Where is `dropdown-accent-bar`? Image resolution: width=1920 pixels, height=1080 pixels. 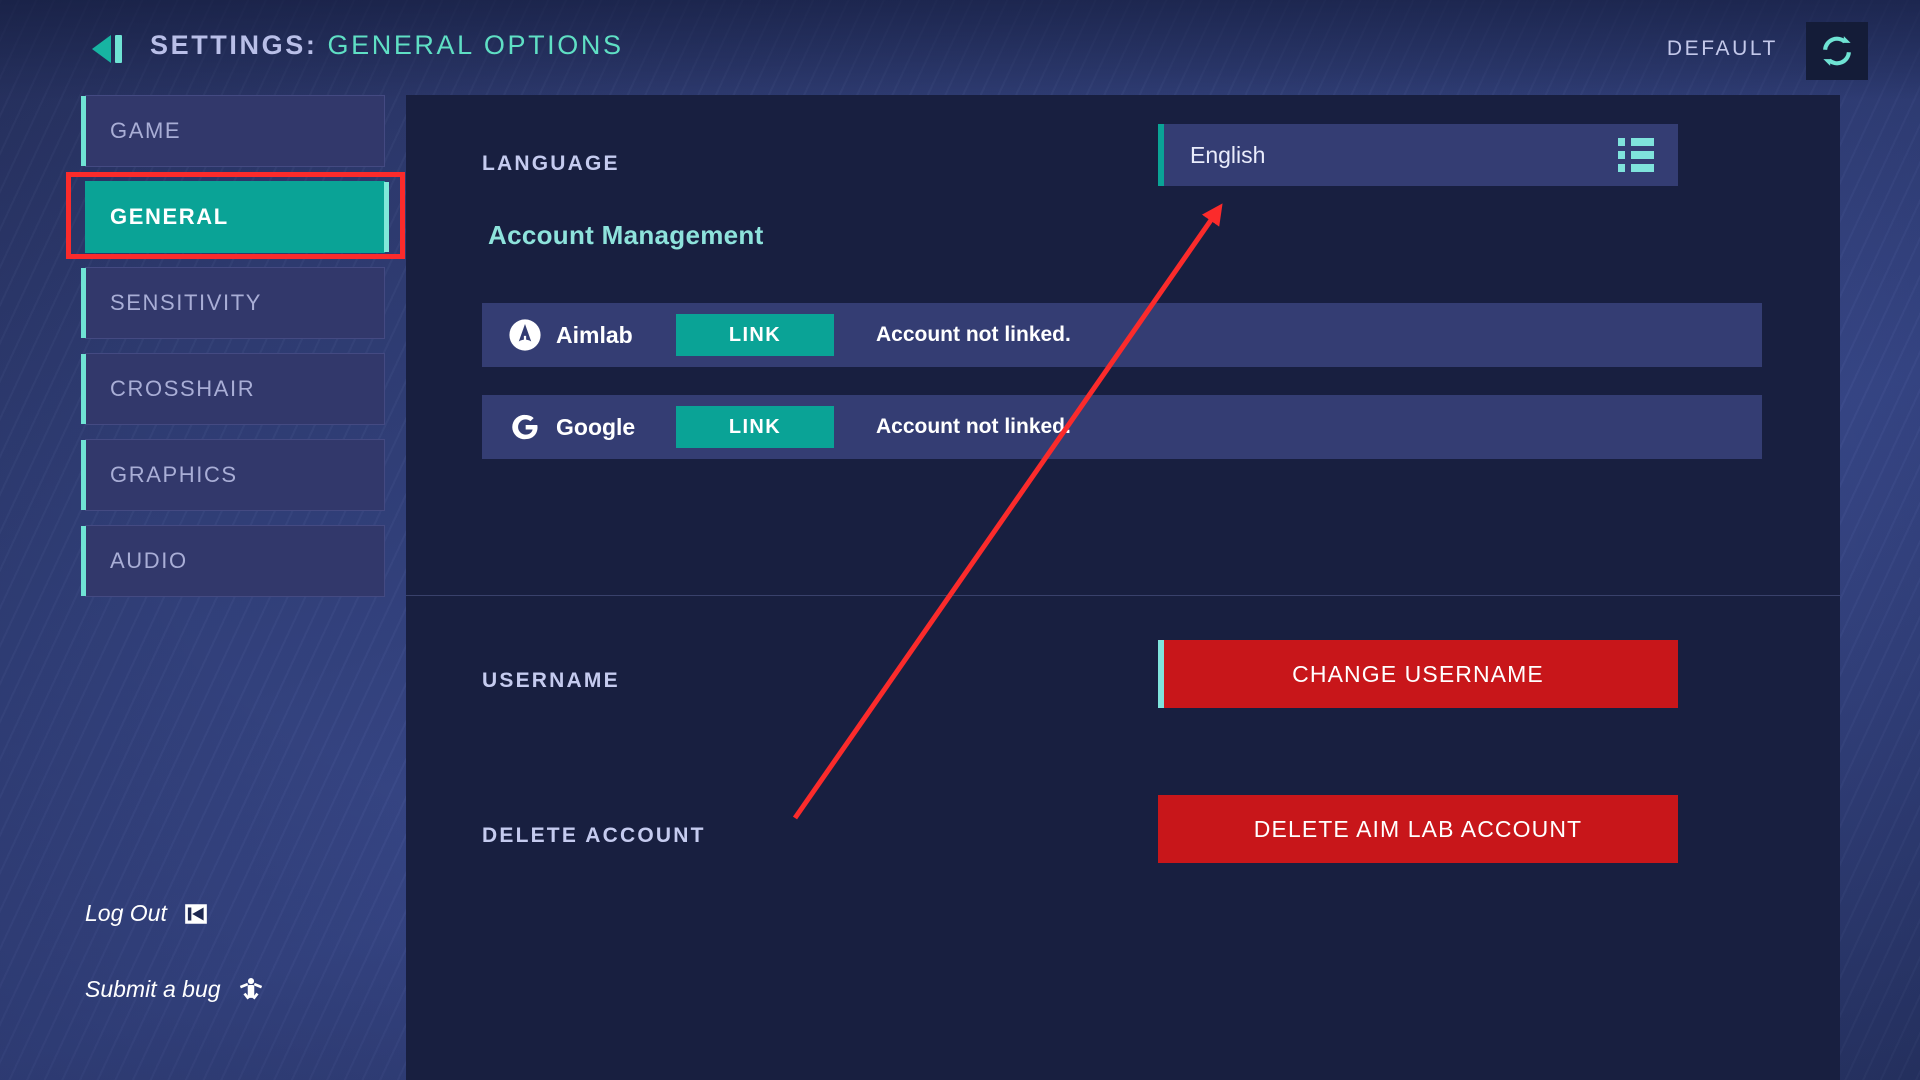 dropdown-accent-bar is located at coordinates (1161, 155).